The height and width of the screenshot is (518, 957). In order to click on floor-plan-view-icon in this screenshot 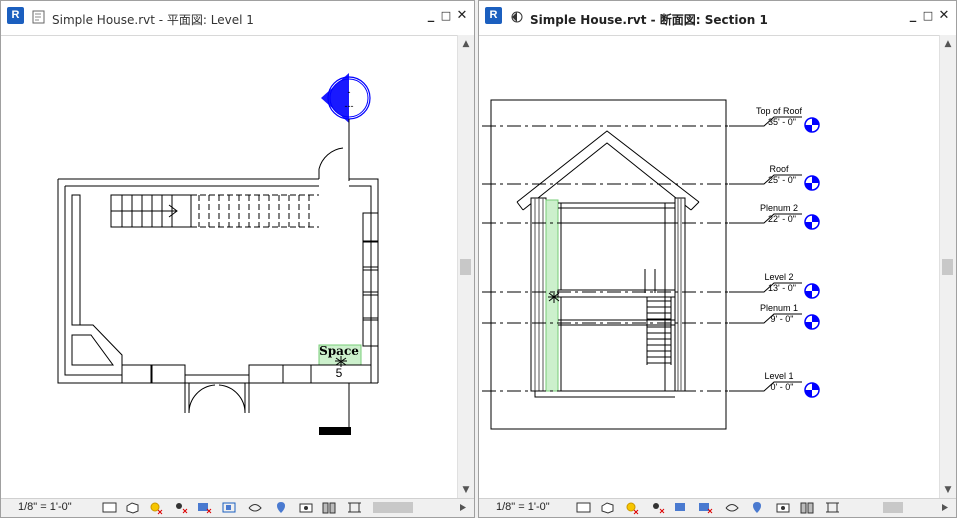, I will do `click(38, 17)`.